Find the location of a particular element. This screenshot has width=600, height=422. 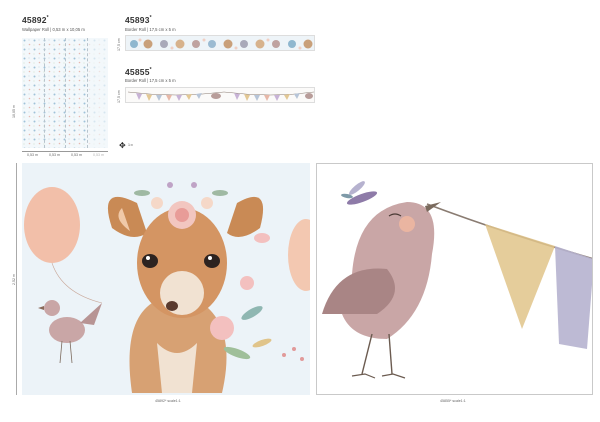

scale-label: 1:x is located at coordinates (130, 145).